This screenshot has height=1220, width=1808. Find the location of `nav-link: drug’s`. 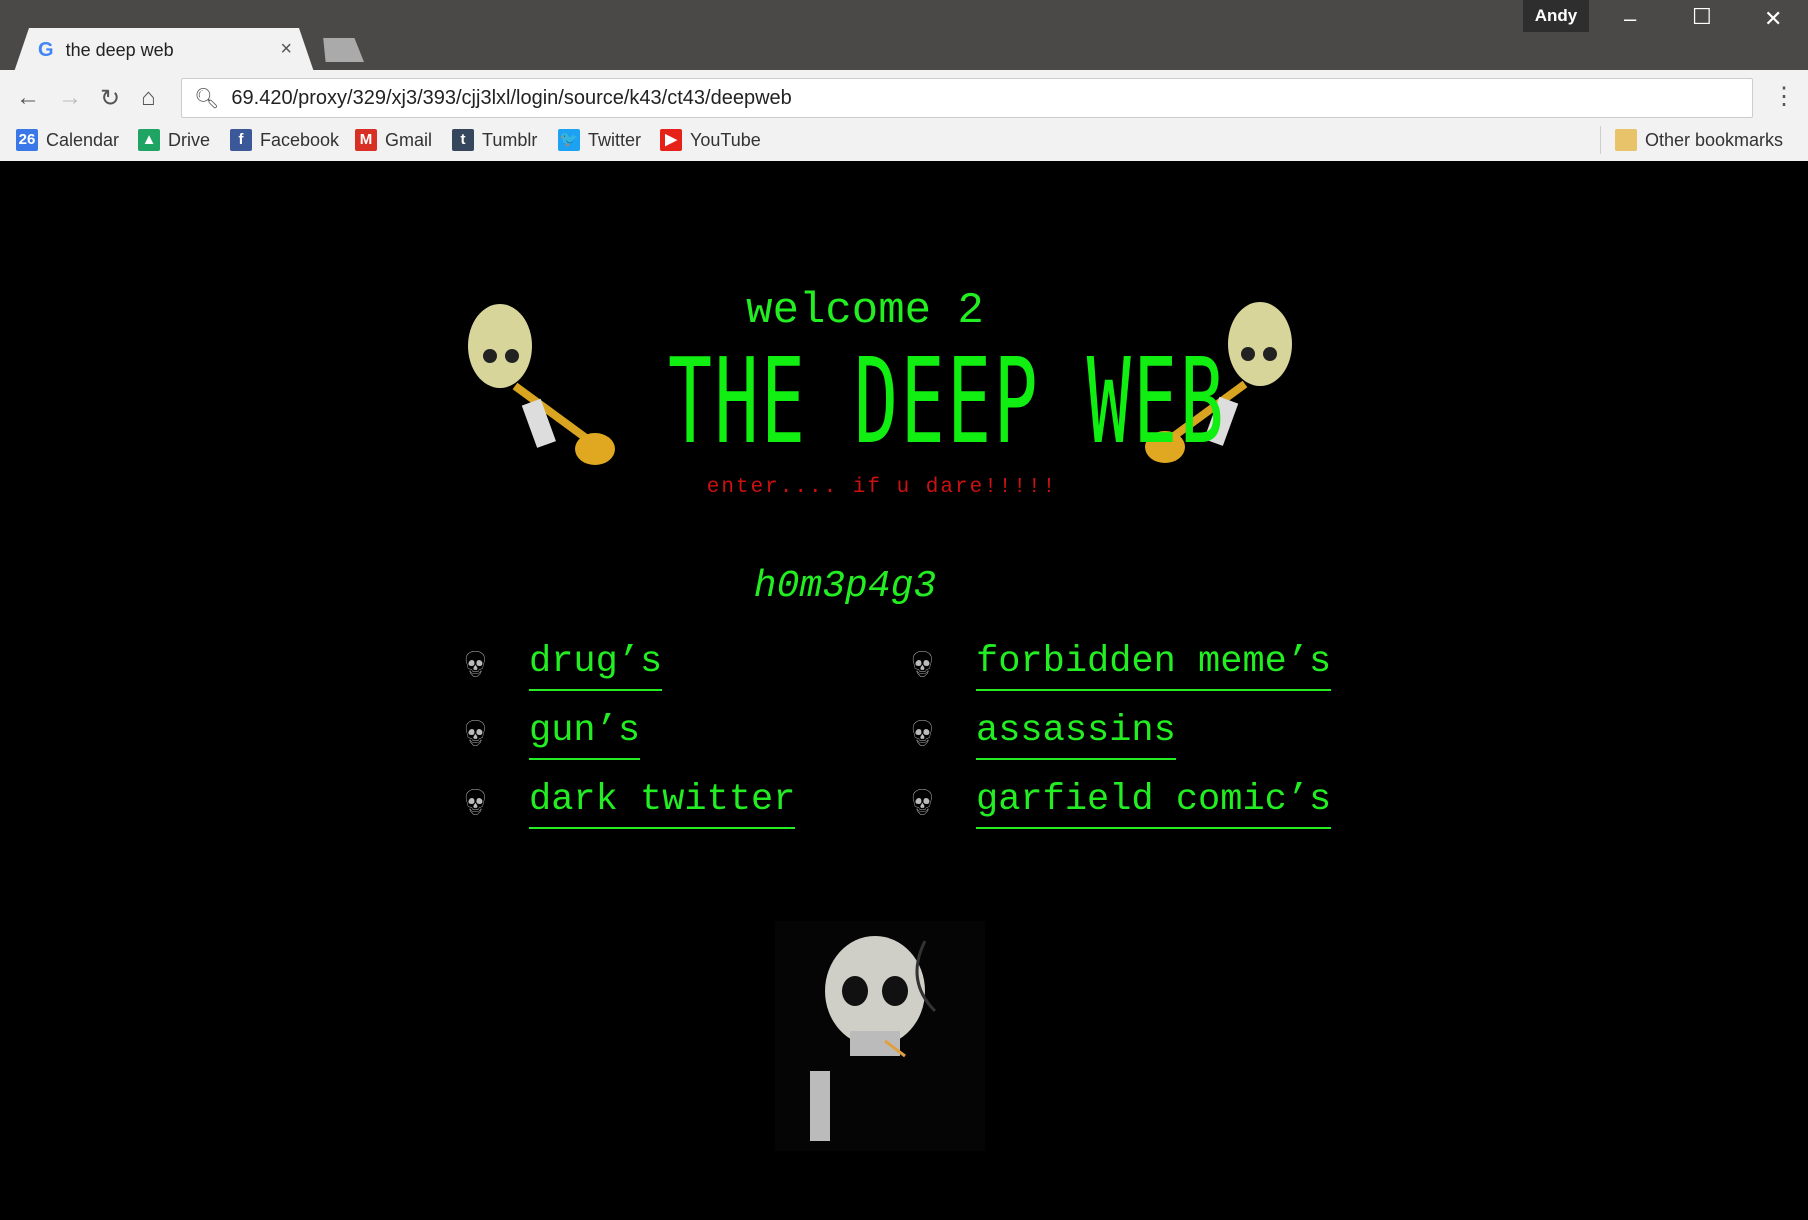

nav-link: drug’s is located at coordinates (596, 666).